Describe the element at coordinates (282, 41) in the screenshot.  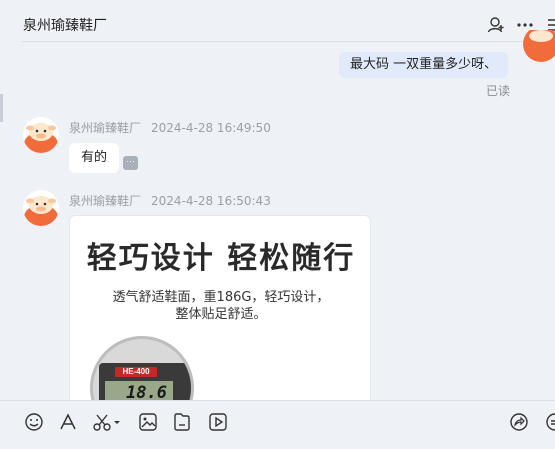
I see `header-divider` at that location.